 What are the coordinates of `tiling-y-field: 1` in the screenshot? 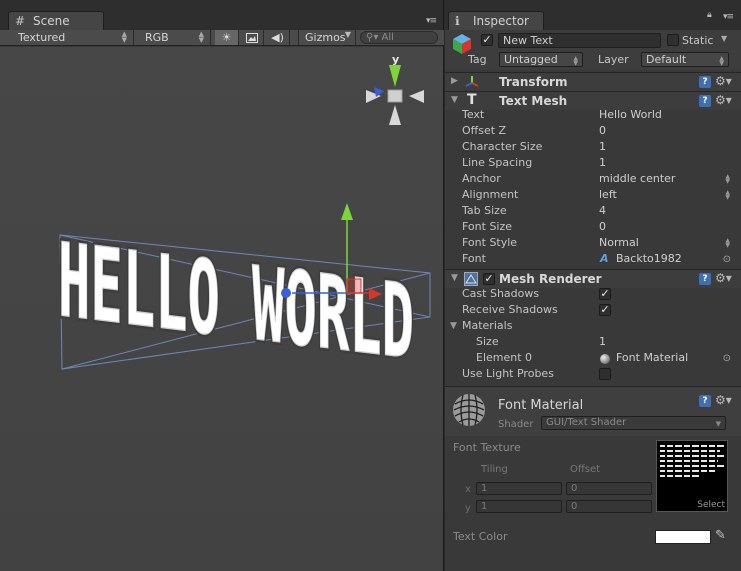 It's located at (519, 506).